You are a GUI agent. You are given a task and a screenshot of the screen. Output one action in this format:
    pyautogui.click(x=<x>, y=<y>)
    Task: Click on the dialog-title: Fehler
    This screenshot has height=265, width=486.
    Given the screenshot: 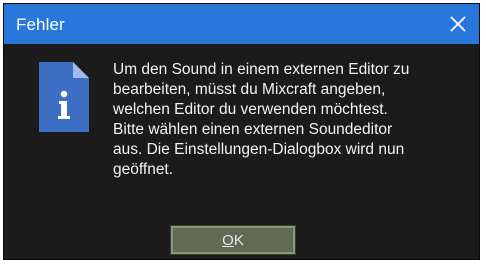 What is the action you would take?
    pyautogui.click(x=40, y=24)
    